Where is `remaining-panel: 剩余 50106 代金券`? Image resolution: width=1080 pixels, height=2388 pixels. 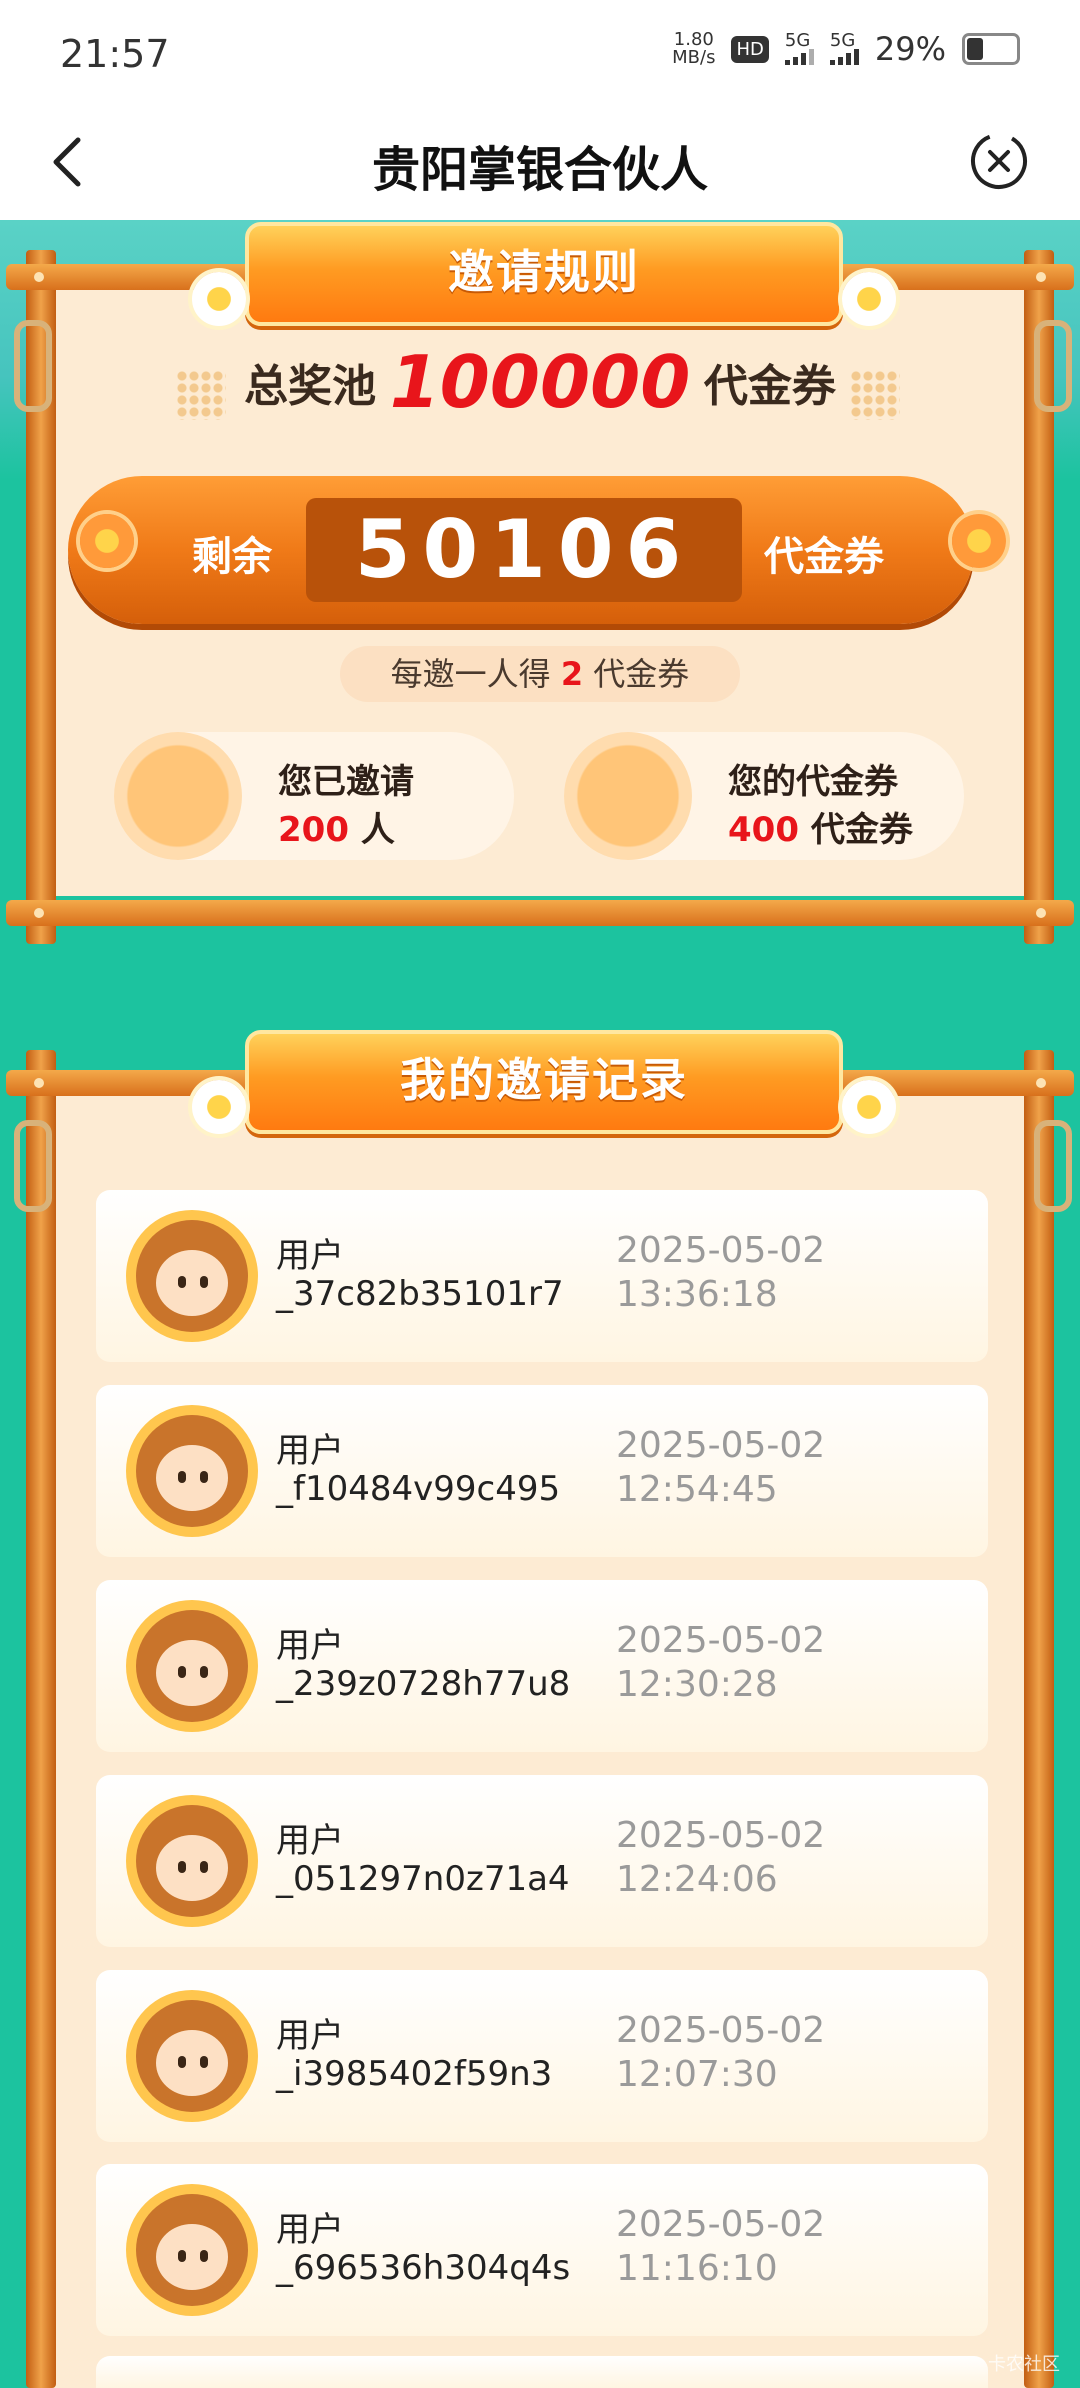
remaining-panel: 剩余 50106 代金券 is located at coordinates (521, 550).